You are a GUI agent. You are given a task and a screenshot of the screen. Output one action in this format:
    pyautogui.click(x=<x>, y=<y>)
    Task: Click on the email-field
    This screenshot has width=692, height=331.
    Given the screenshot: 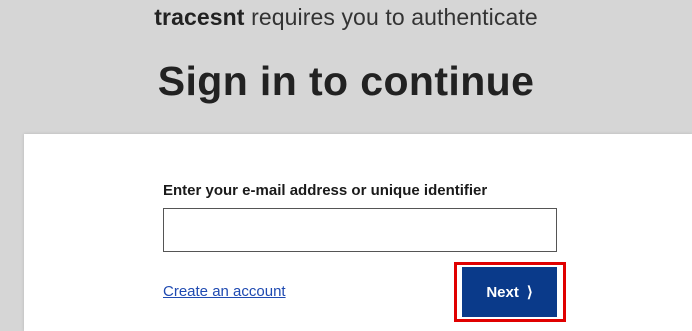 What is the action you would take?
    pyautogui.click(x=360, y=230)
    